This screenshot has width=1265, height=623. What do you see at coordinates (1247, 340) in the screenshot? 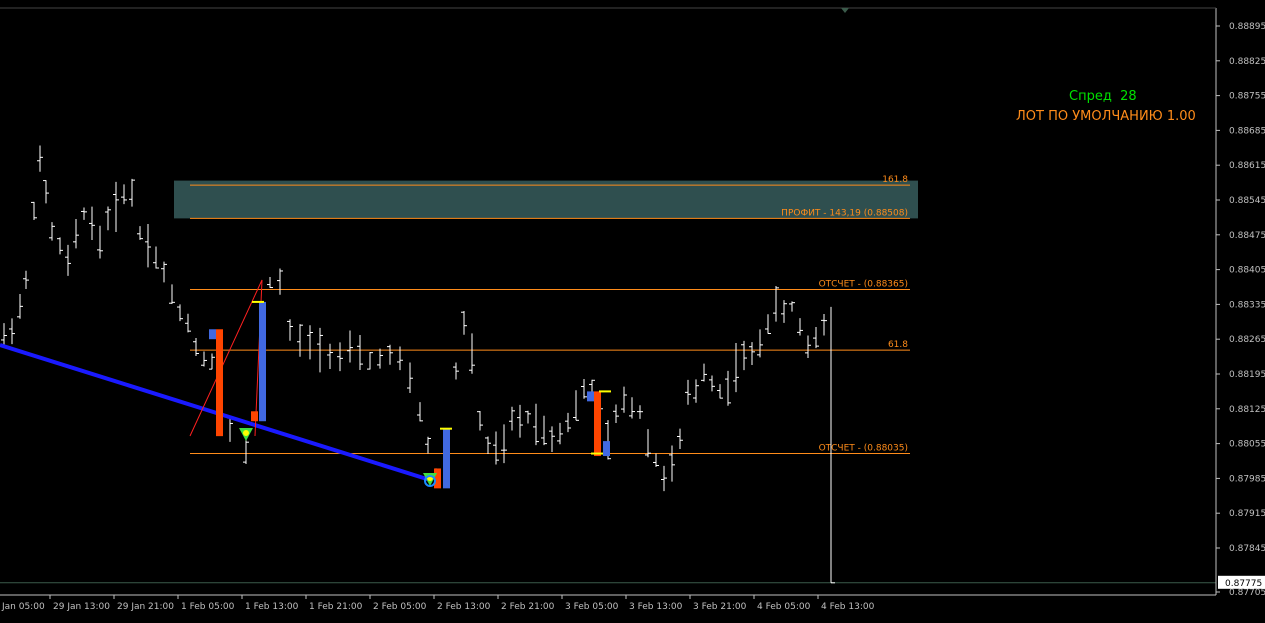
I see `y-tick-label: 0.88265` at bounding box center [1247, 340].